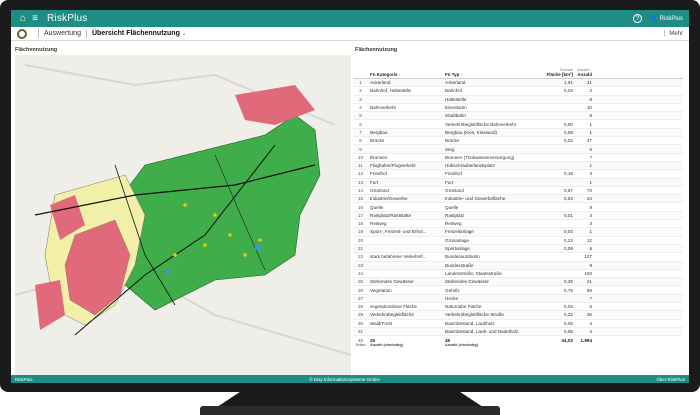 Image resolution: width=700 pixels, height=415 pixels. I want to click on cell-kategorie: Brücke, so click(377, 141).